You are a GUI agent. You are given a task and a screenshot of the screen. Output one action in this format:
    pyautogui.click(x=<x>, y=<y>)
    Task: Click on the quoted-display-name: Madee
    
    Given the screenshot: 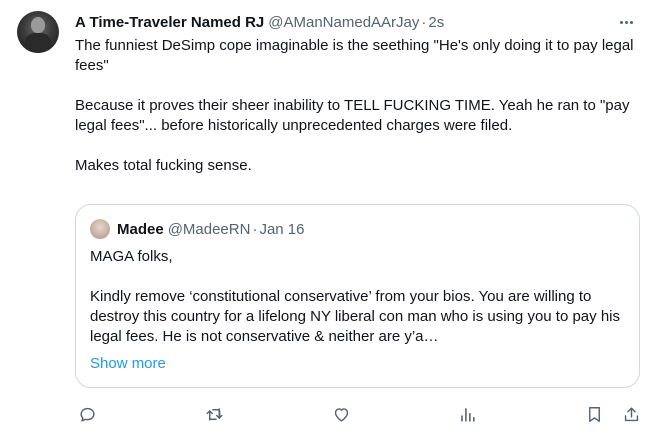 What is the action you would take?
    pyautogui.click(x=140, y=229)
    